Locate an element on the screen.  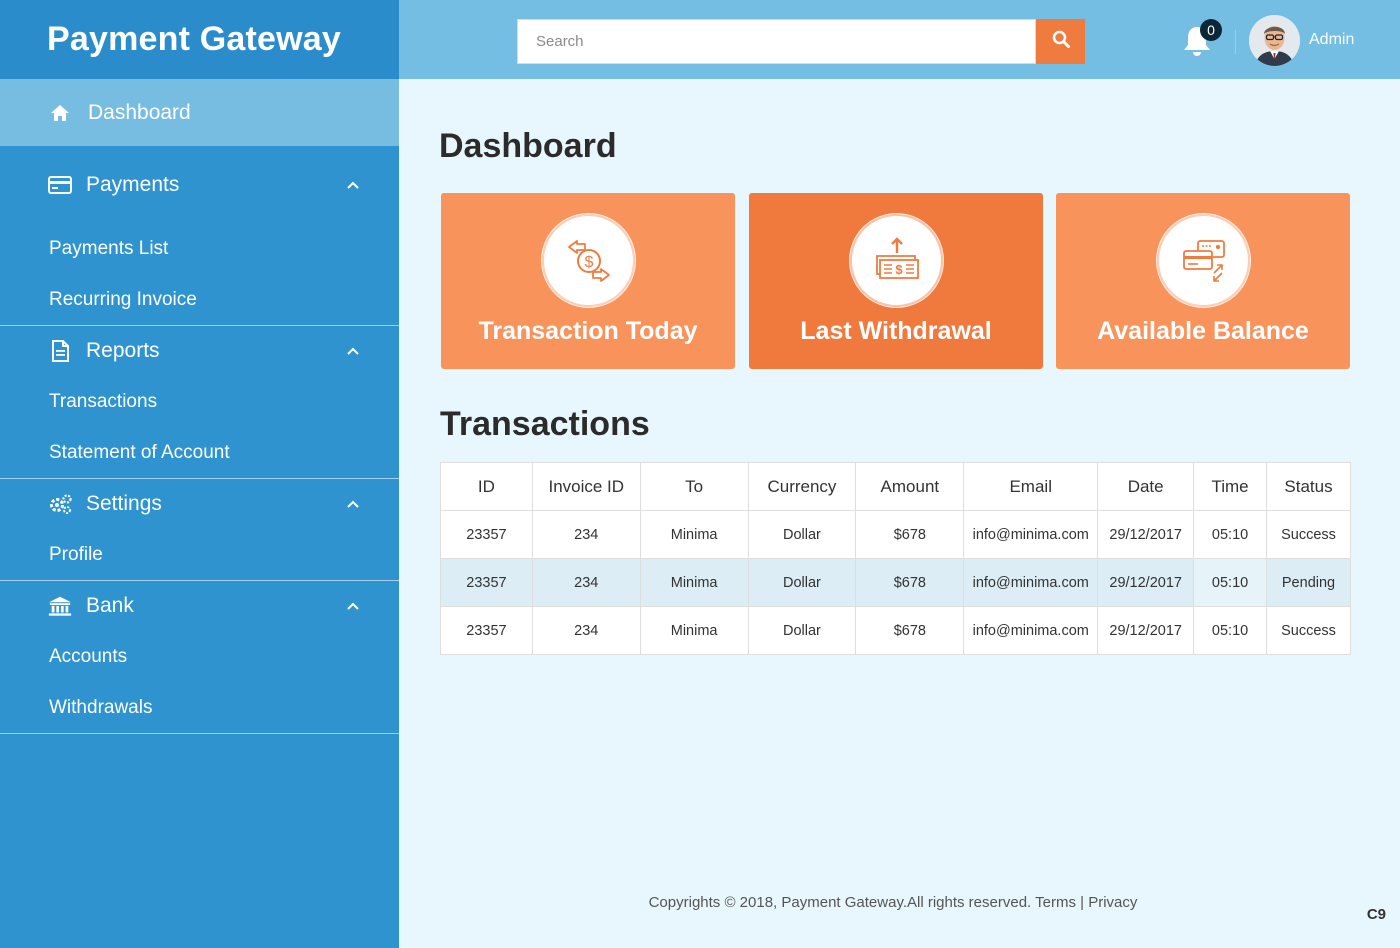
sidebar-item-transactions: Transactions is located at coordinates (199, 401).